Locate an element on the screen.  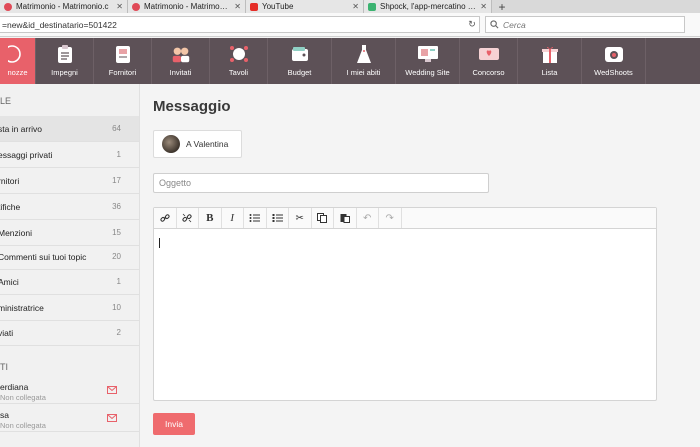
unread-count: 64 is located at coordinates (116, 128).